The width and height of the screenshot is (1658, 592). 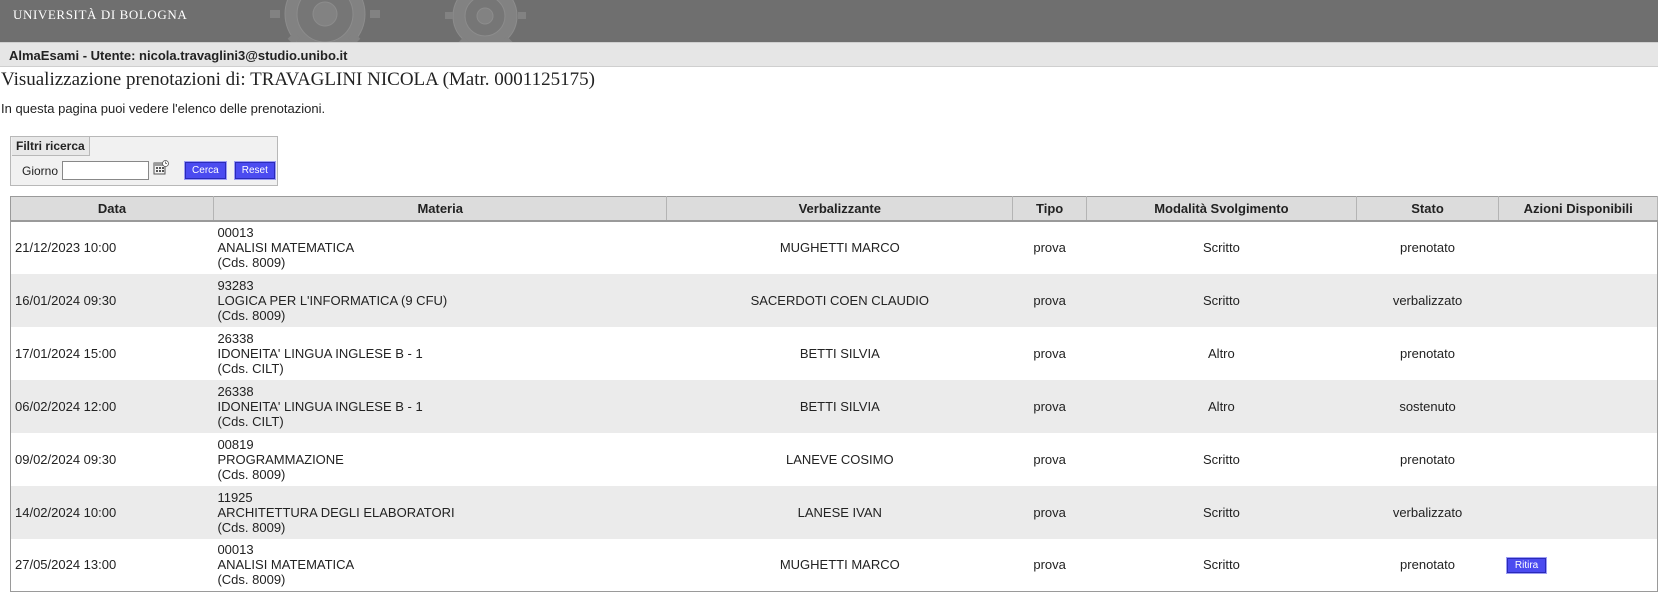 I want to click on cell-verbalizzante: LANESE IVAN, so click(x=839, y=512).